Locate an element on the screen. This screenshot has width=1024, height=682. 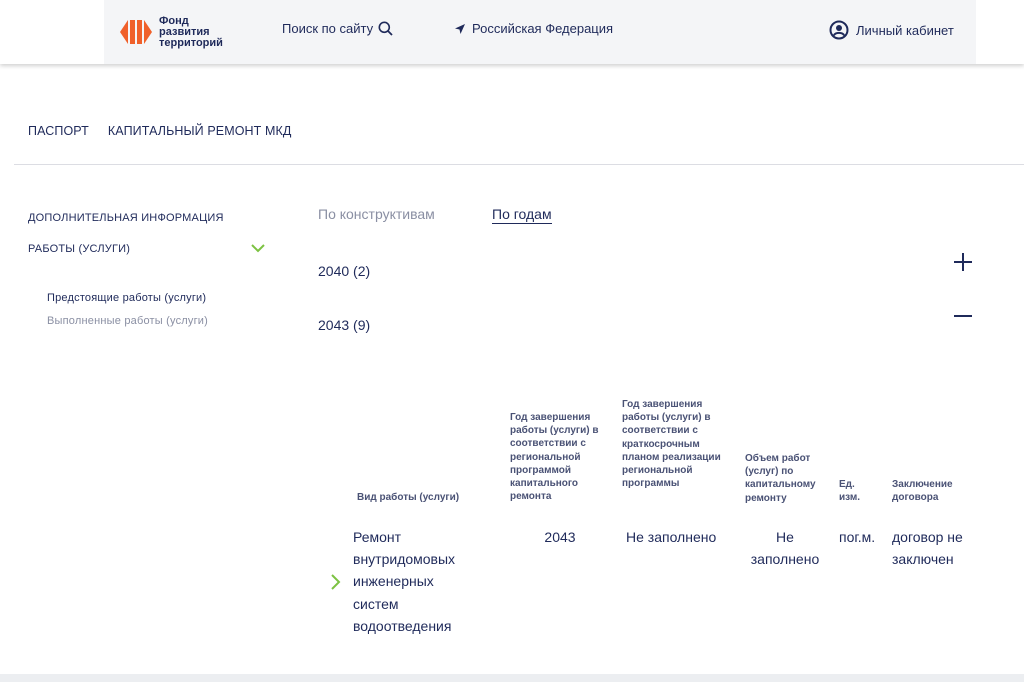
personal-cabinet-link: Личный кабинет is located at coordinates (891, 30).